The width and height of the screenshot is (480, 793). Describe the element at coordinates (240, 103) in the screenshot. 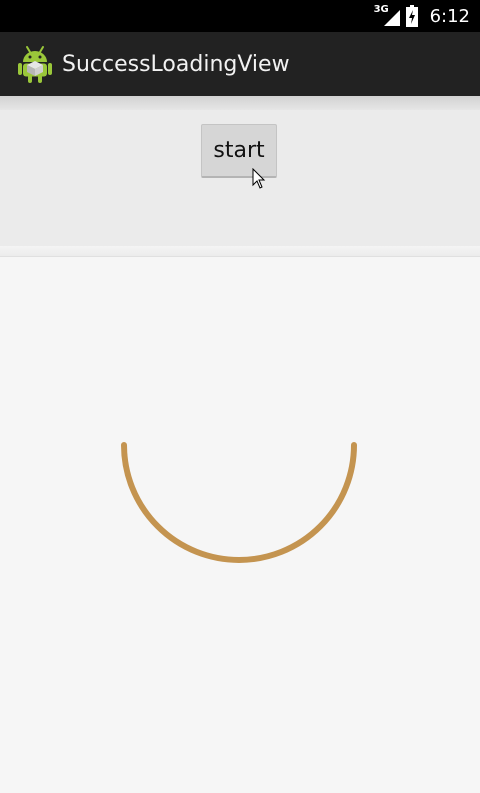

I see `action-bar-shadow` at that location.